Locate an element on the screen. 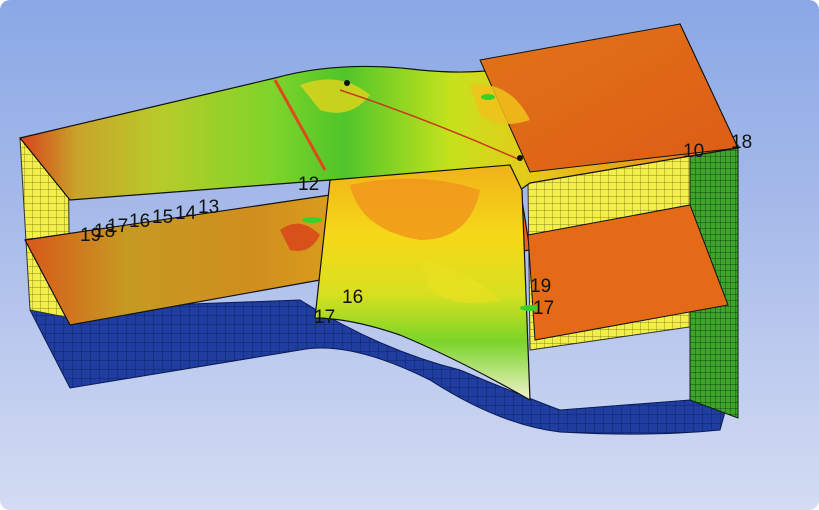  contour-label: 10 is located at coordinates (693, 151).